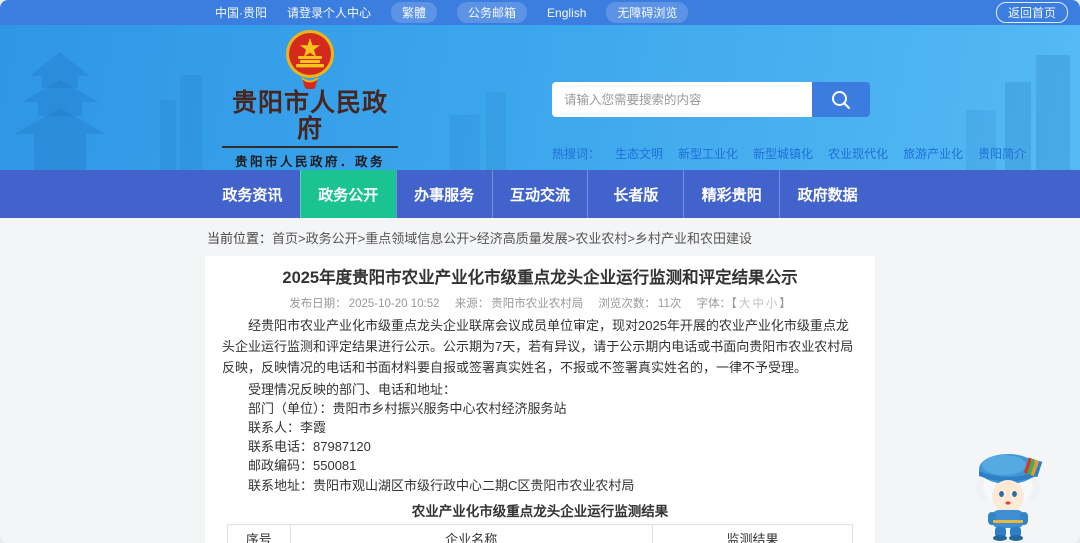 Image resolution: width=1080 pixels, height=543 pixels. I want to click on top-utility-bar: 中国·贵阳 请登录个人中心 繁體 公务邮箱 English 无障碍浏览 返回首页, so click(540, 12).